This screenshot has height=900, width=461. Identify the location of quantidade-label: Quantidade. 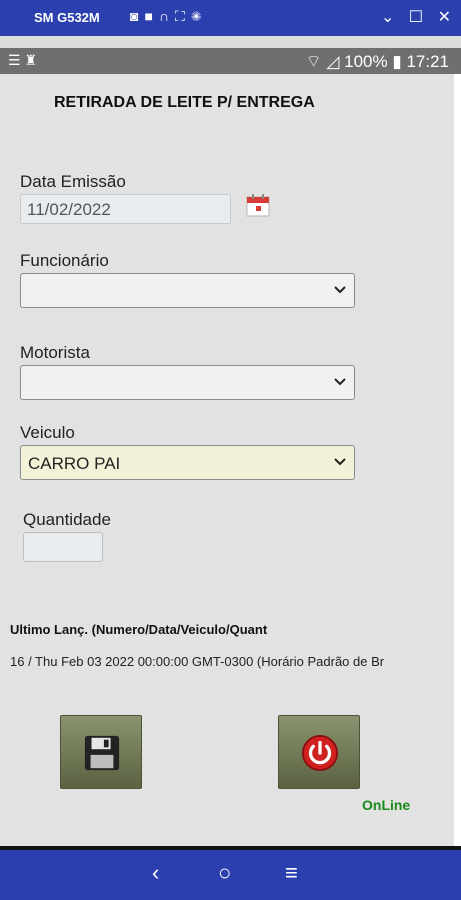
(67, 519).